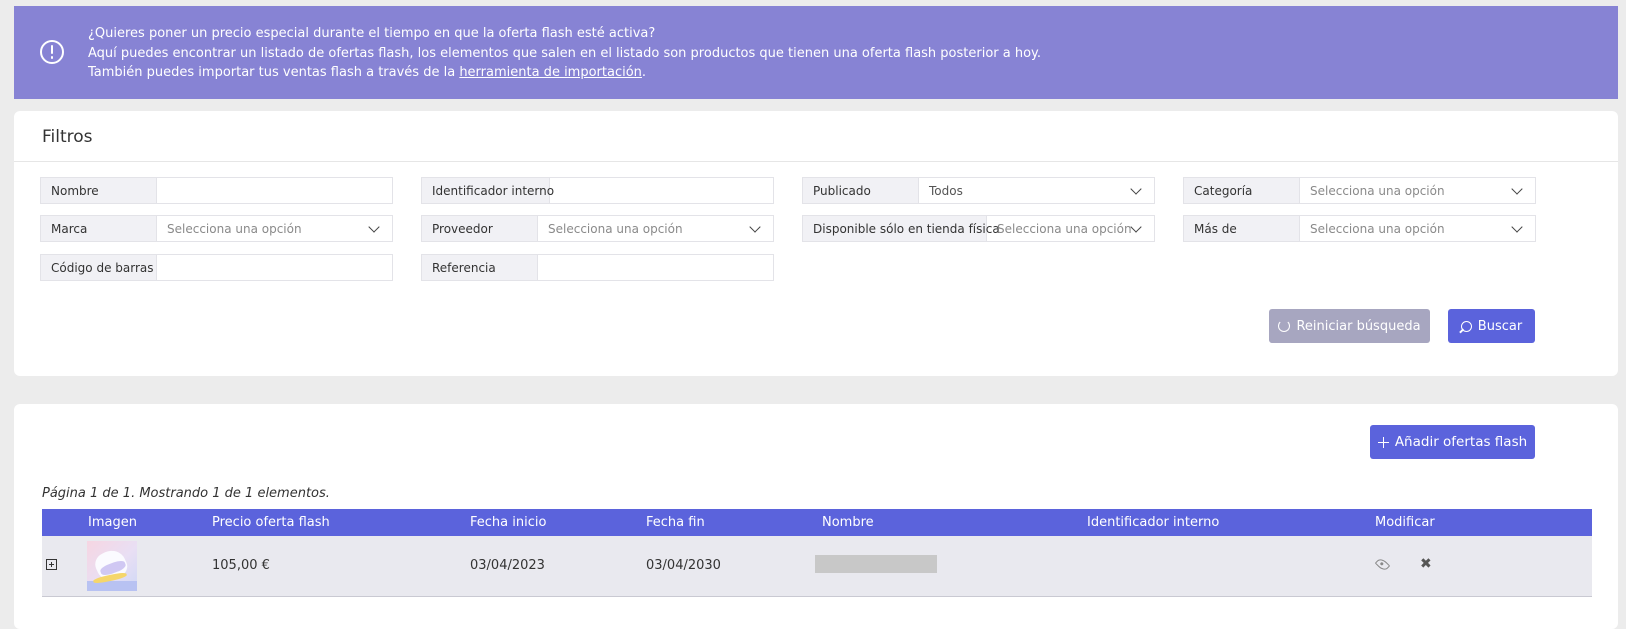 This screenshot has height=629, width=1626. What do you see at coordinates (488, 190) in the screenshot?
I see `identificador-label: Identificador interno` at bounding box center [488, 190].